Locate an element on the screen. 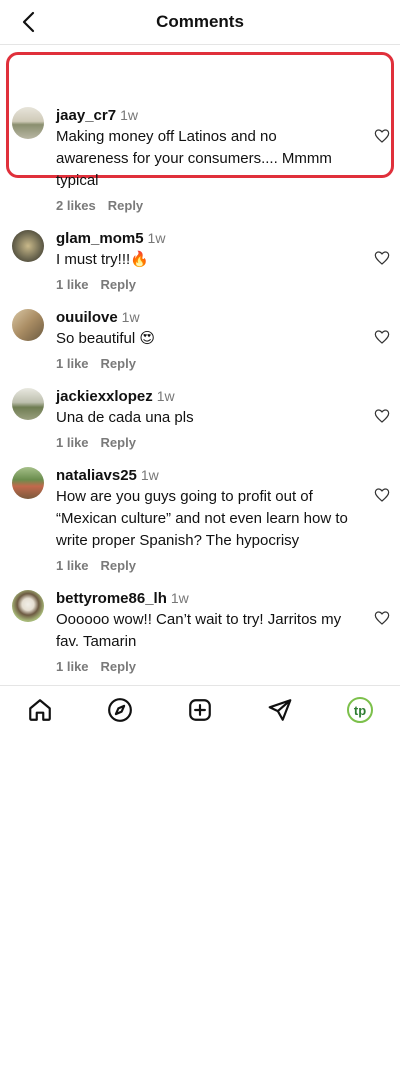 The height and width of the screenshot is (1080, 400). like-count: 2 likes is located at coordinates (76, 205).